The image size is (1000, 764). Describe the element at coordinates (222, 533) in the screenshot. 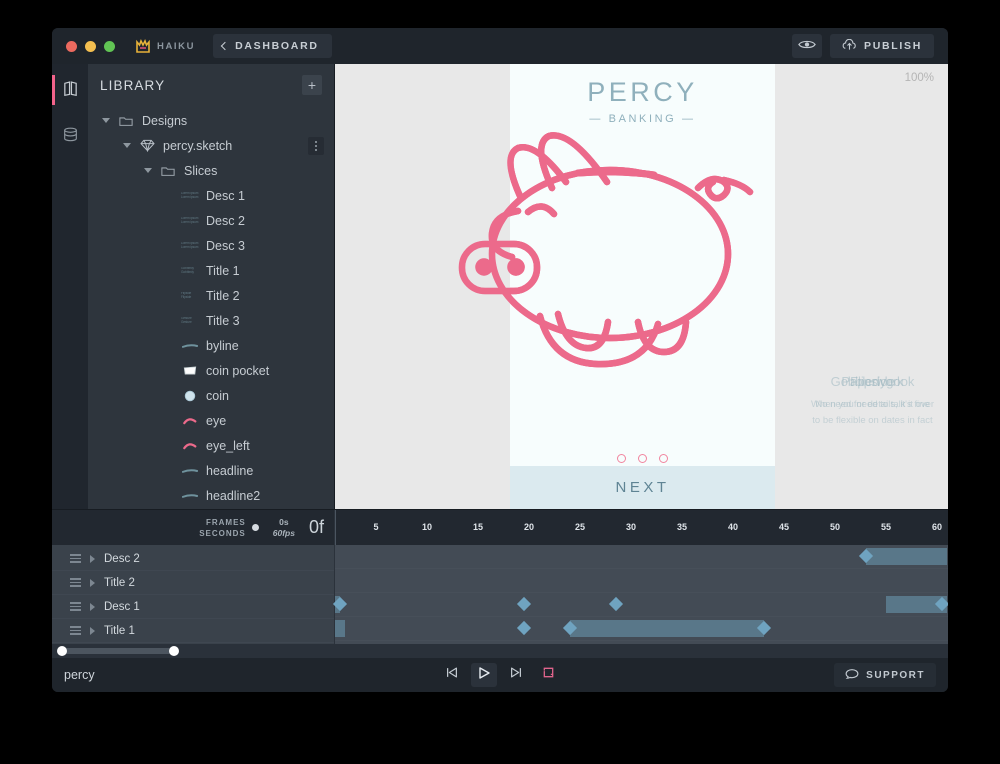

I see `units-seconds-label: SECONDS` at that location.